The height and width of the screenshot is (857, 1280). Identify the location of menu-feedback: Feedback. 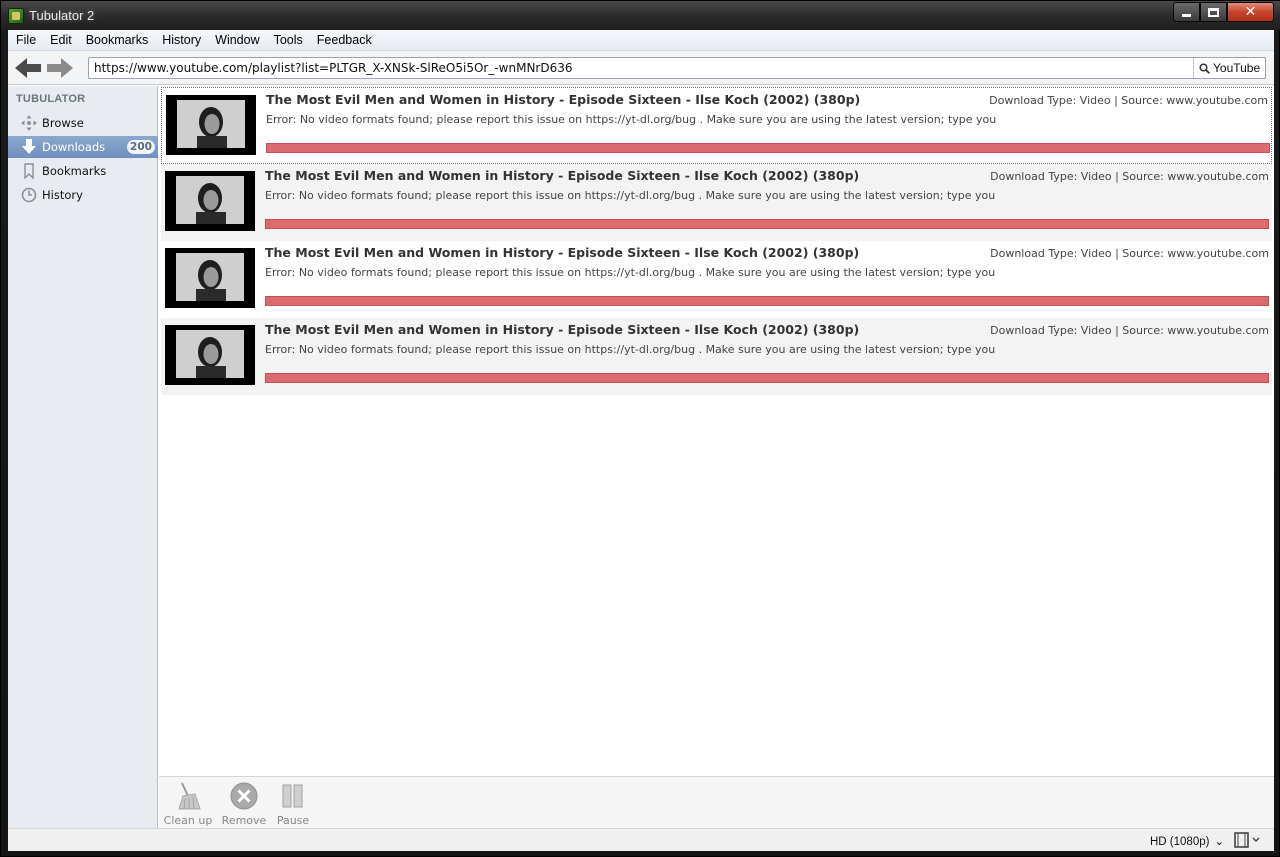
(344, 40).